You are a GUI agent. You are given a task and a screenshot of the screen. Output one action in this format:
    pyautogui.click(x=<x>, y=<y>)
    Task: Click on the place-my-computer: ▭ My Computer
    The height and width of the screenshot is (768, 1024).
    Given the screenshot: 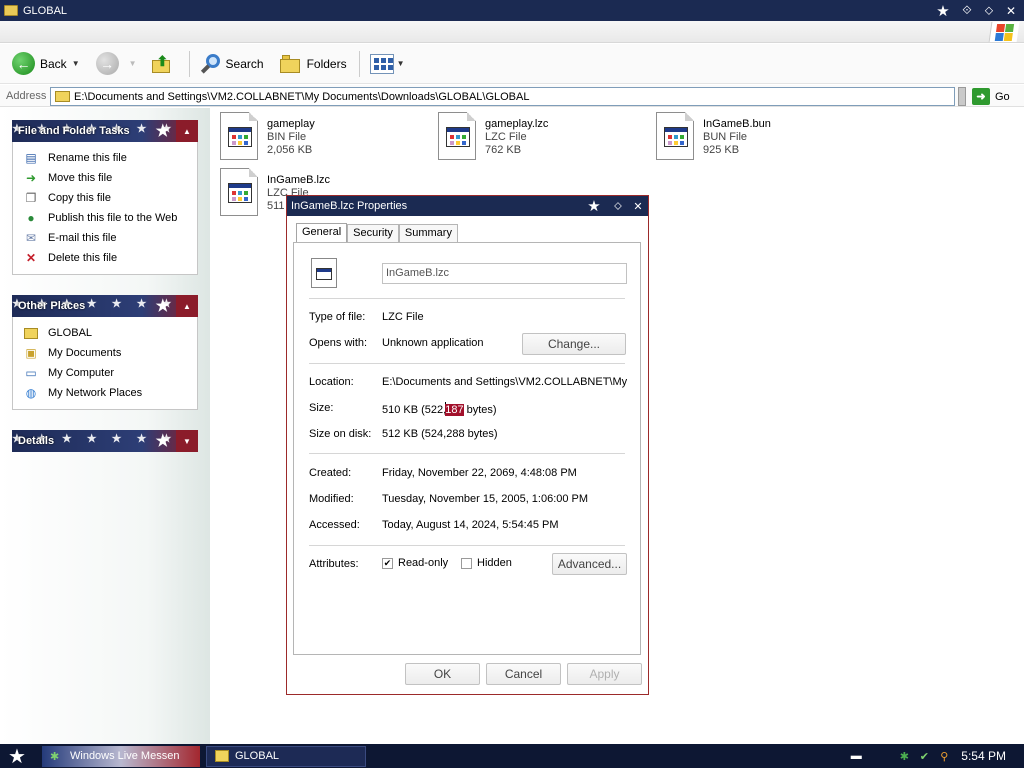 What is the action you would take?
    pyautogui.click(x=110, y=373)
    